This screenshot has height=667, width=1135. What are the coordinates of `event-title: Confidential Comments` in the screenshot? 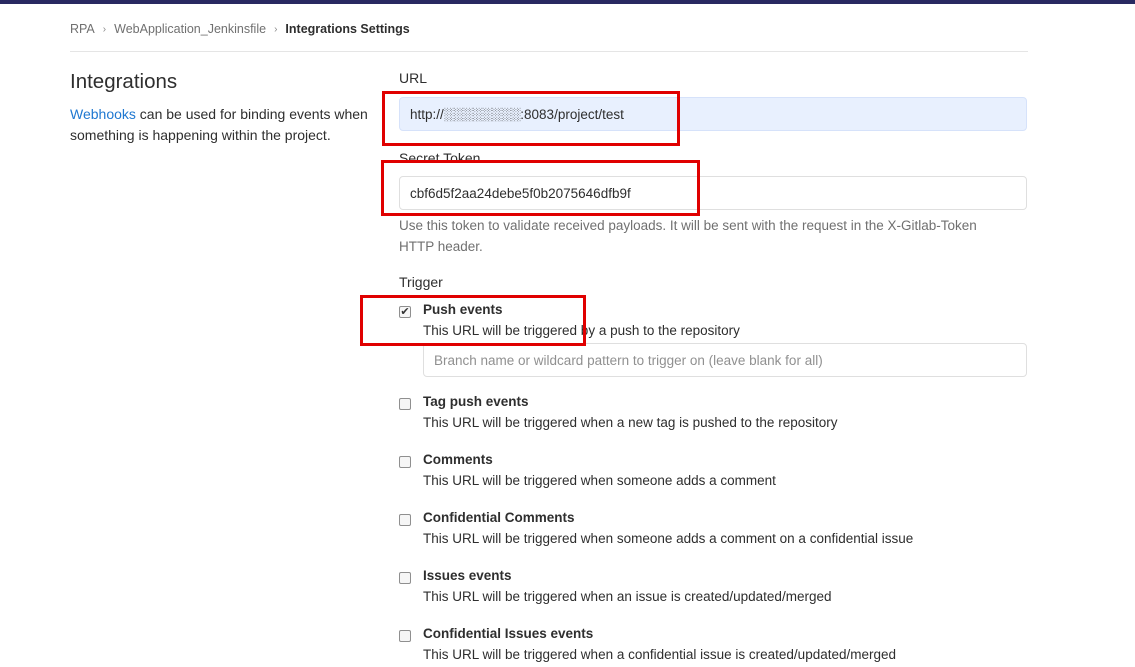 It's located at (499, 517).